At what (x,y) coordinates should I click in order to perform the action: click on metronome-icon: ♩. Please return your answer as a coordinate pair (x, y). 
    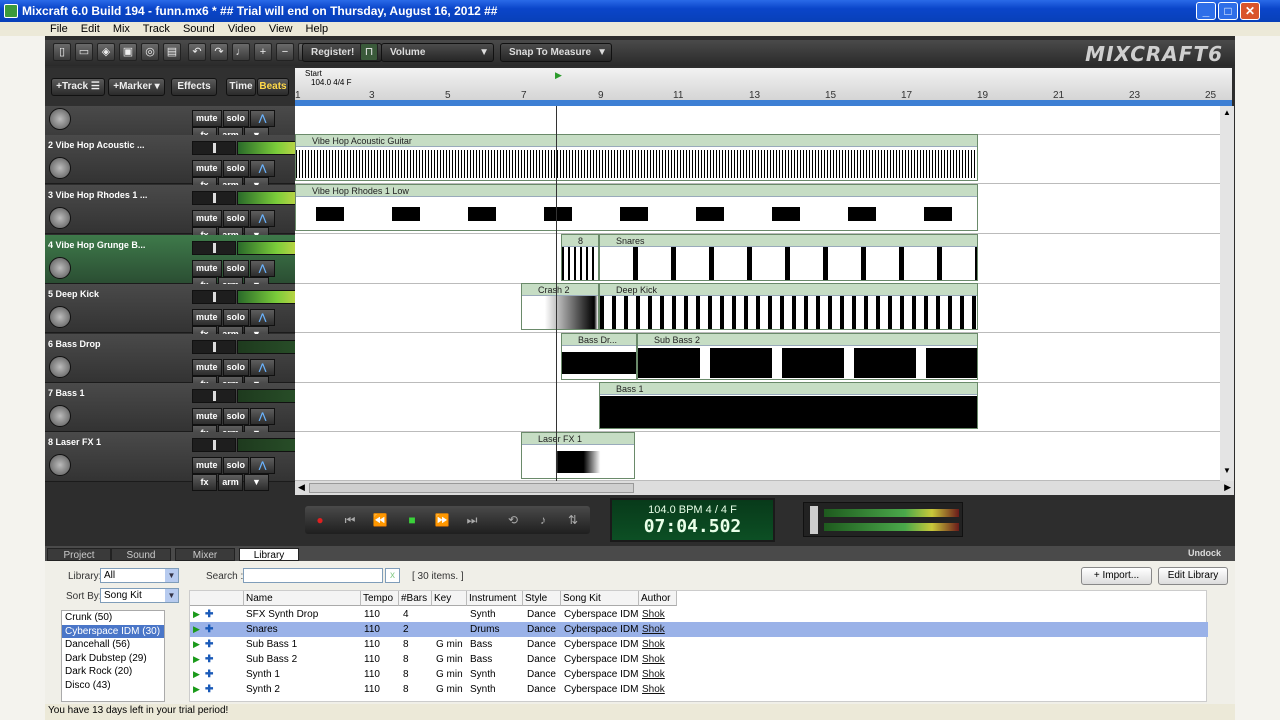
    Looking at the image, I should click on (241, 52).